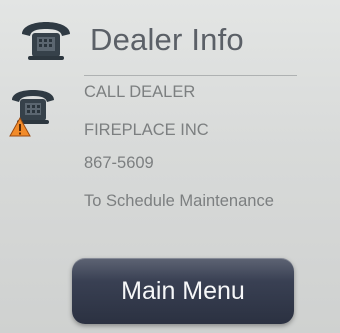 The width and height of the screenshot is (340, 333). I want to click on contact-line-phone: 867-5609, so click(119, 163).